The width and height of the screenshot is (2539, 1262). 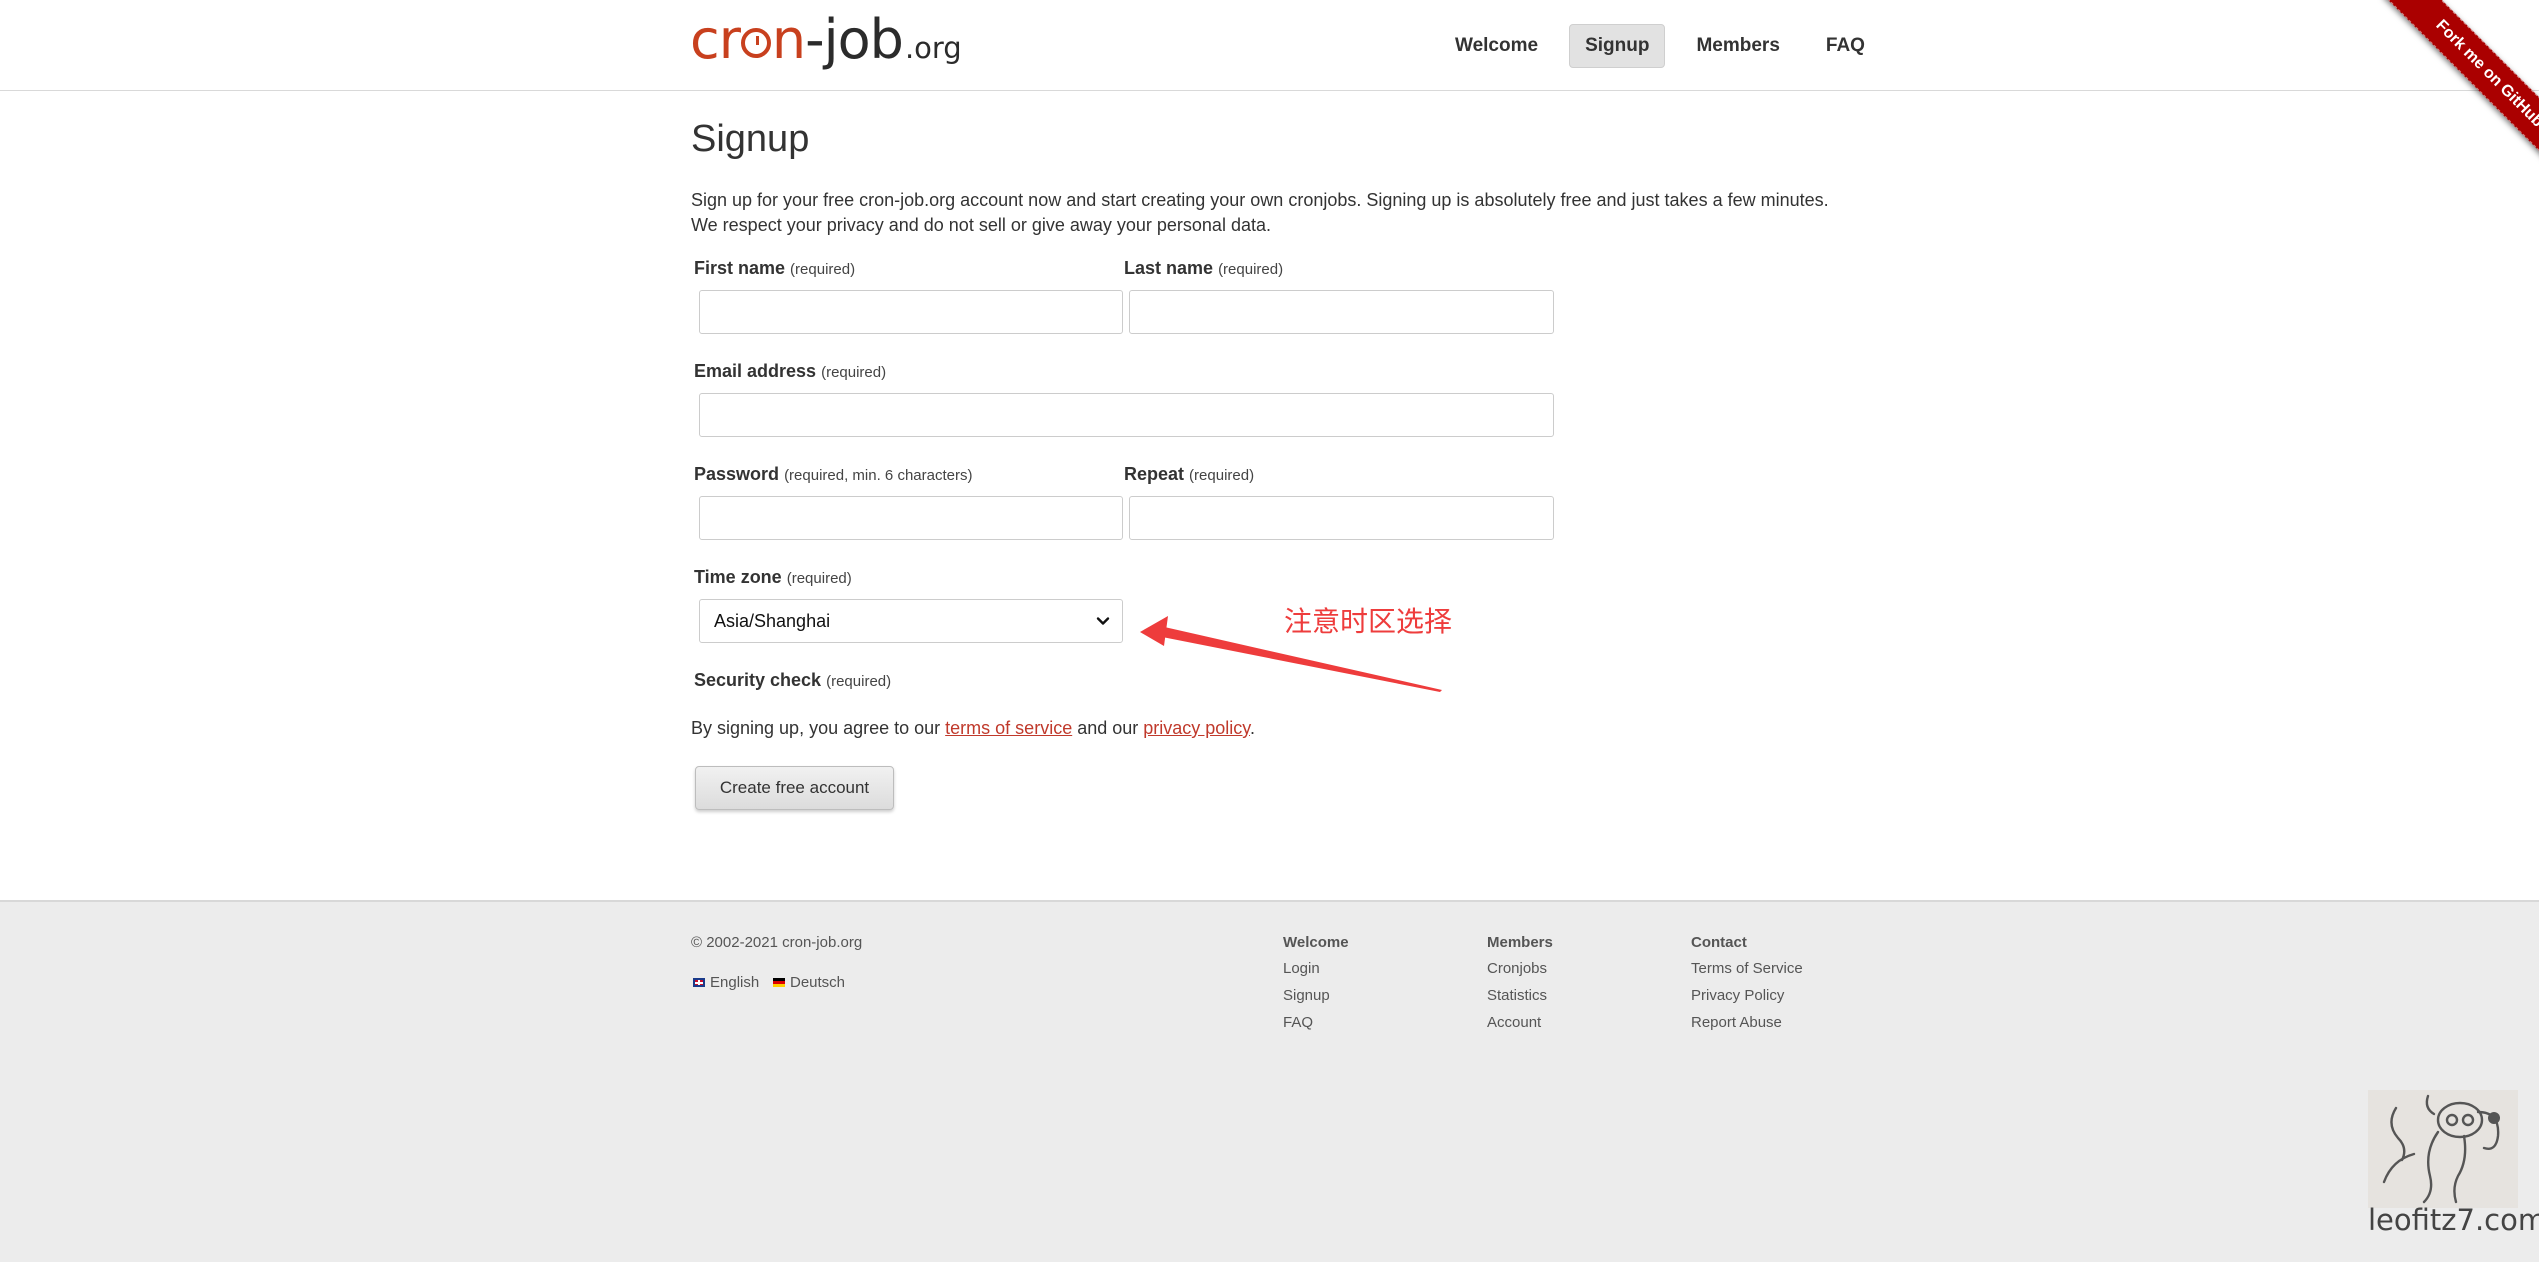 I want to click on timezone-selected-value: Asia/Shanghai, so click(x=772, y=620).